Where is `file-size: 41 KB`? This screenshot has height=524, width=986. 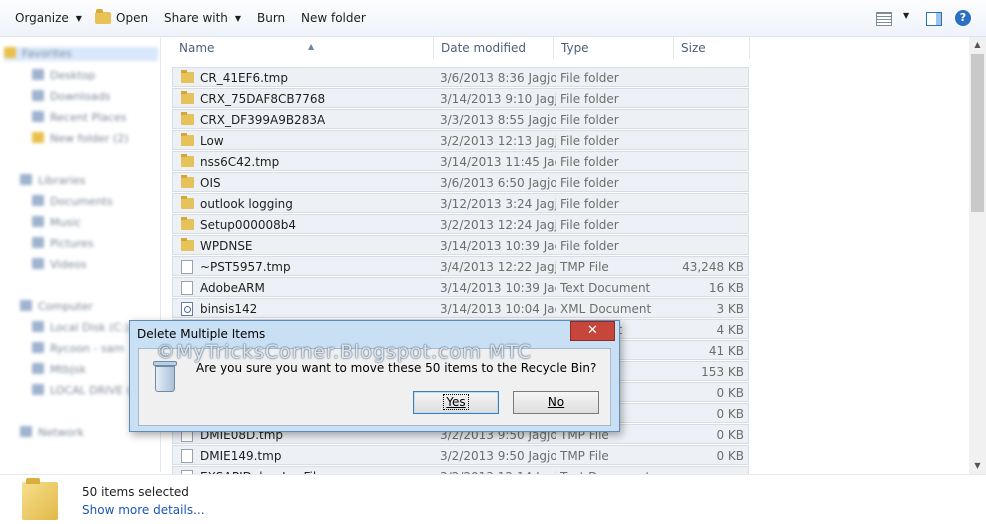 file-size: 41 KB is located at coordinates (726, 351).